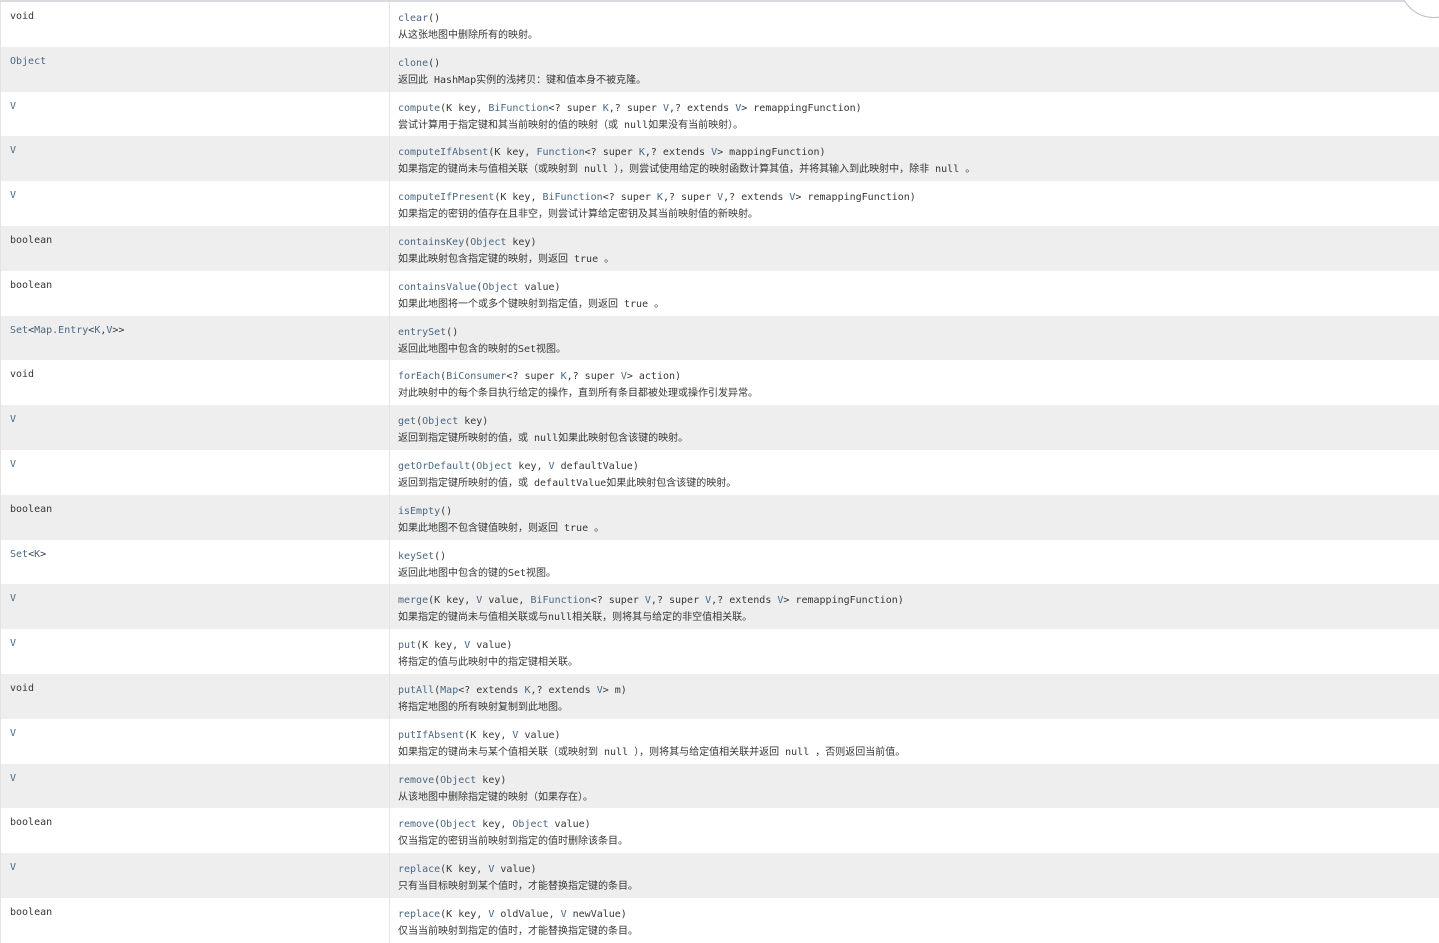  Describe the element at coordinates (494, 824) in the screenshot. I see `signature-text: key,` at that location.